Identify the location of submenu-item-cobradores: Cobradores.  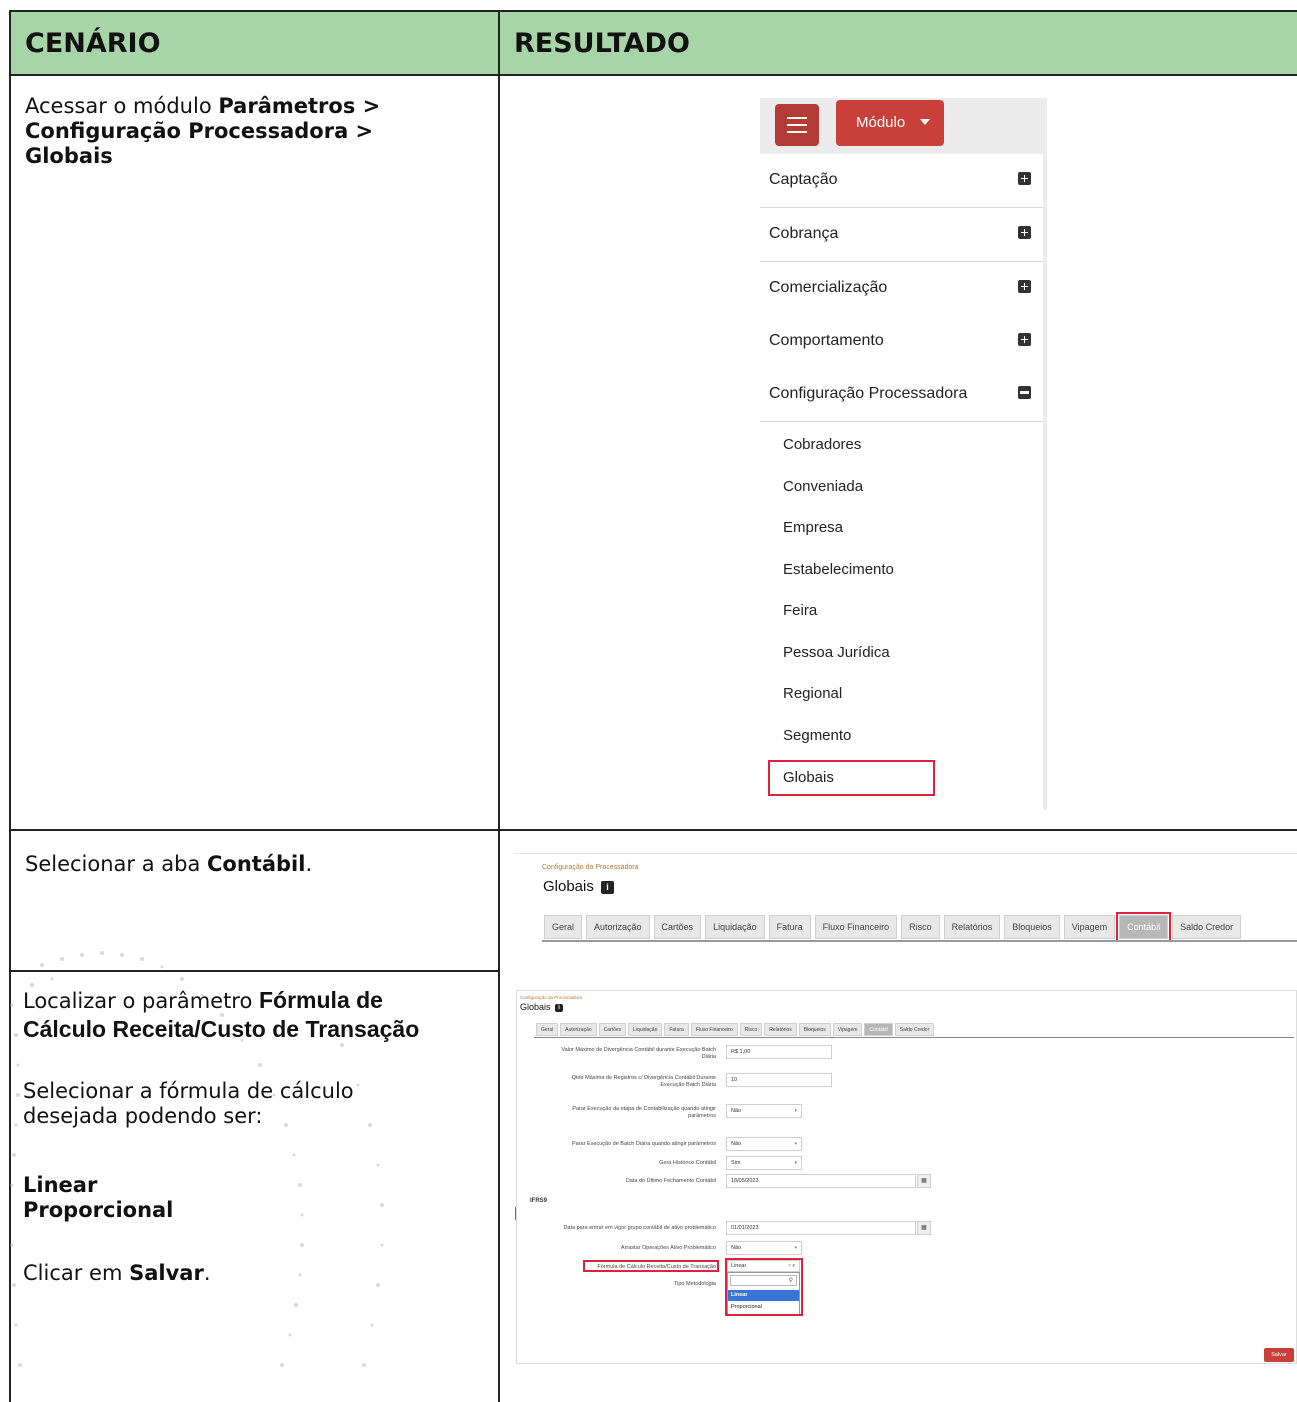
(822, 444).